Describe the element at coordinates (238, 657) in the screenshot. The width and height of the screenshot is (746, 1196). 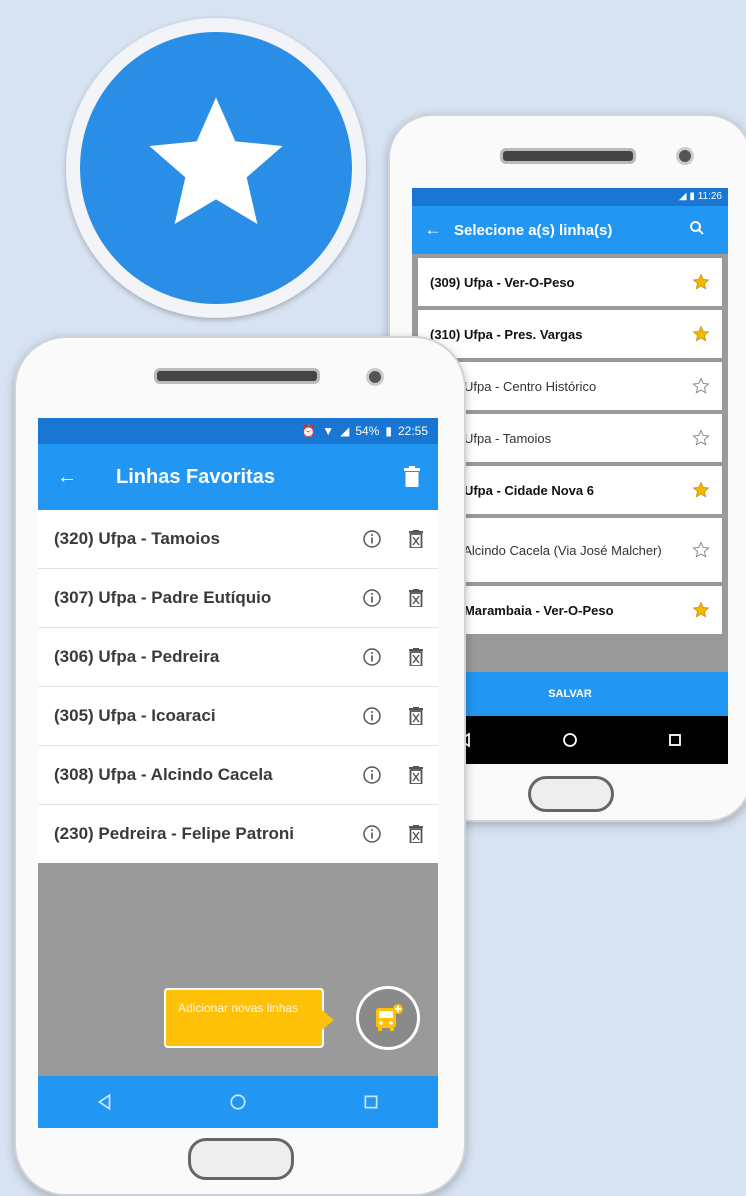
I see `list-item: (306) Ufpa - Pedreira` at that location.